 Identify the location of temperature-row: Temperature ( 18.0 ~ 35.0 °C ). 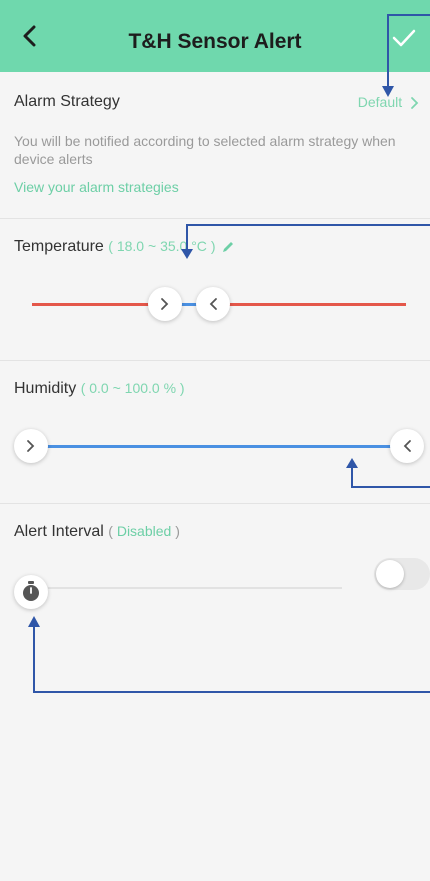
(124, 247).